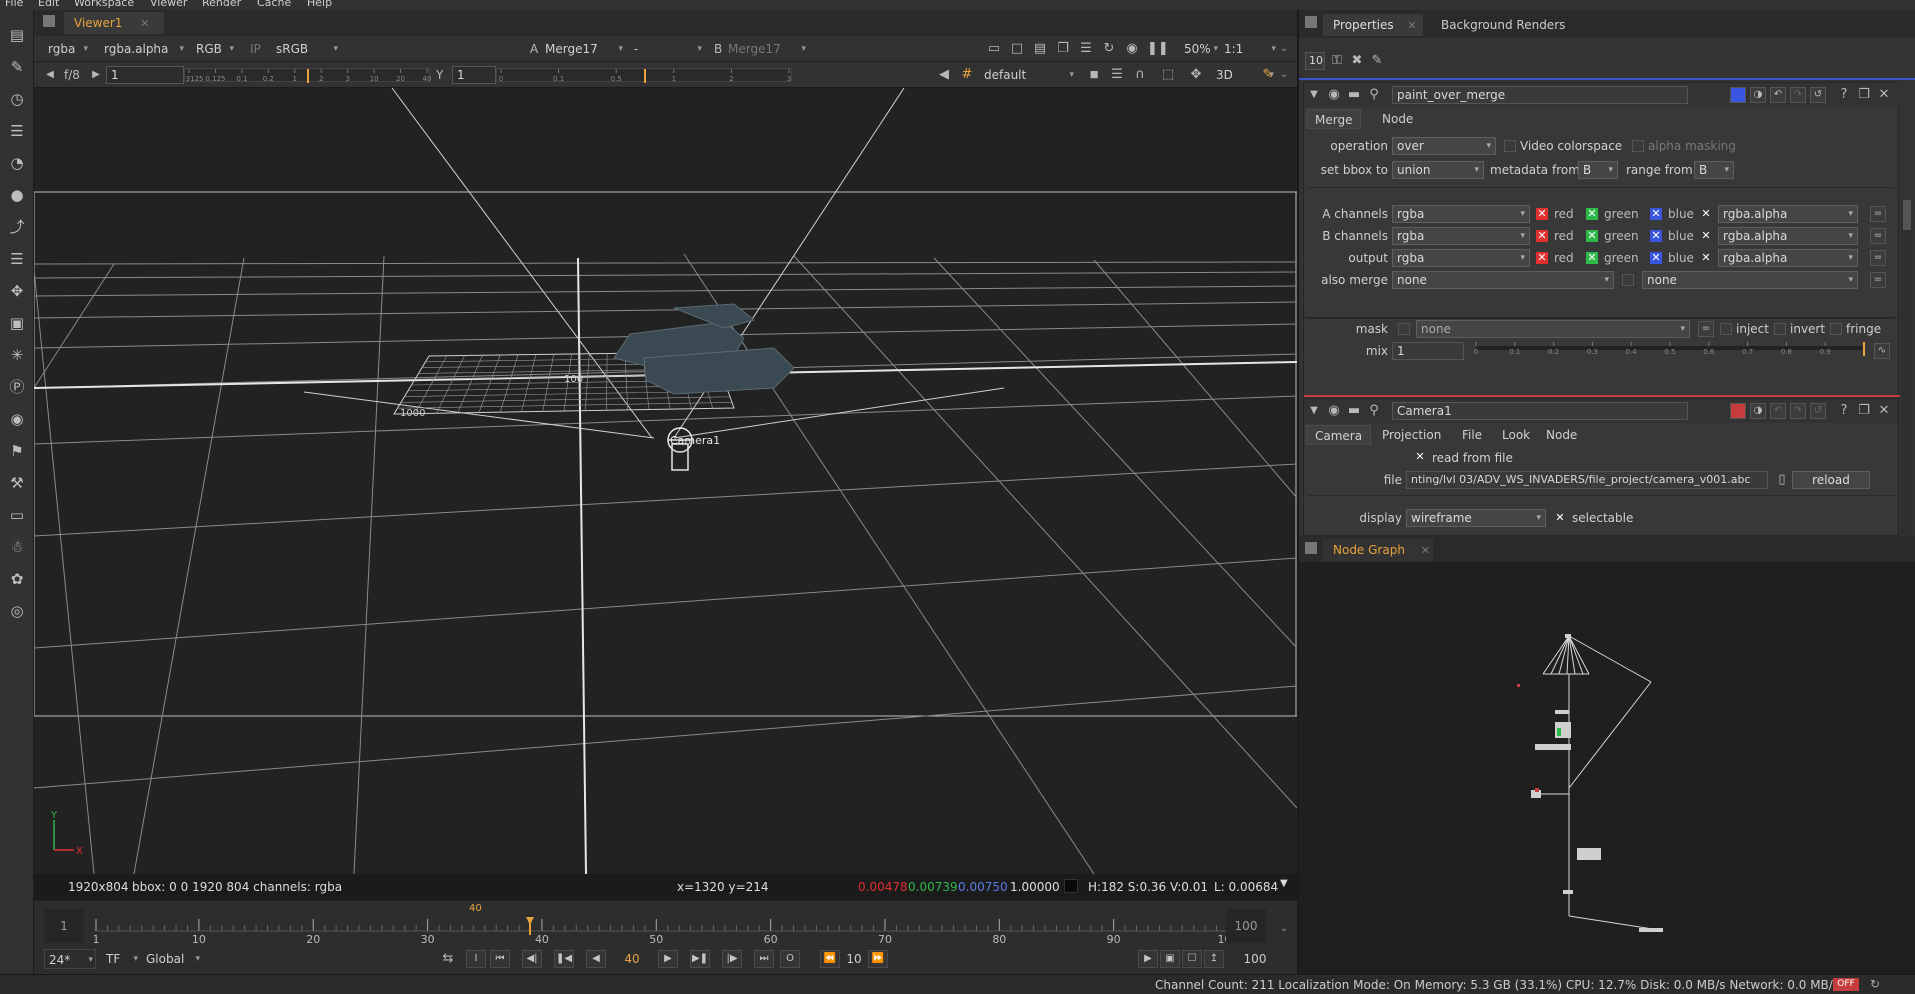 This screenshot has width=1915, height=994. Describe the element at coordinates (878, 959) in the screenshot. I see `skip-forward-button: ⏩` at that location.